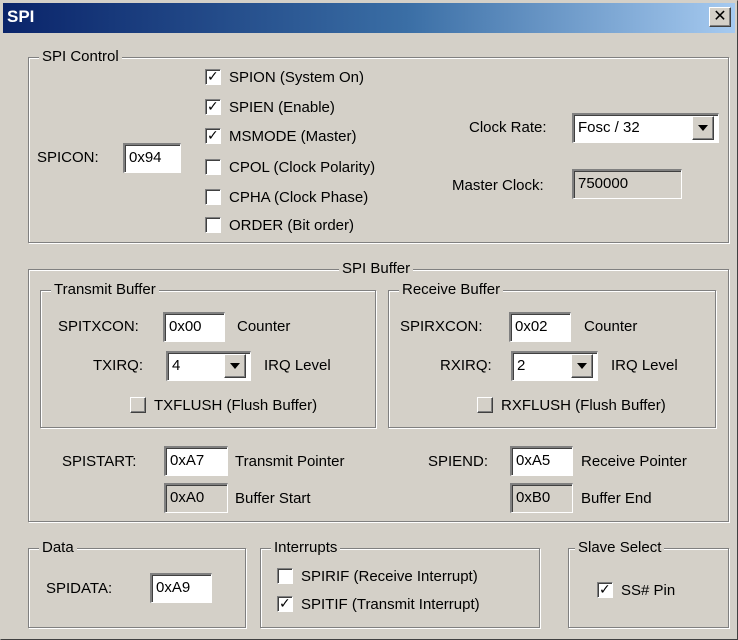  What do you see at coordinates (466, 365) in the screenshot?
I see `rxirq-label: RXIRQ:` at bounding box center [466, 365].